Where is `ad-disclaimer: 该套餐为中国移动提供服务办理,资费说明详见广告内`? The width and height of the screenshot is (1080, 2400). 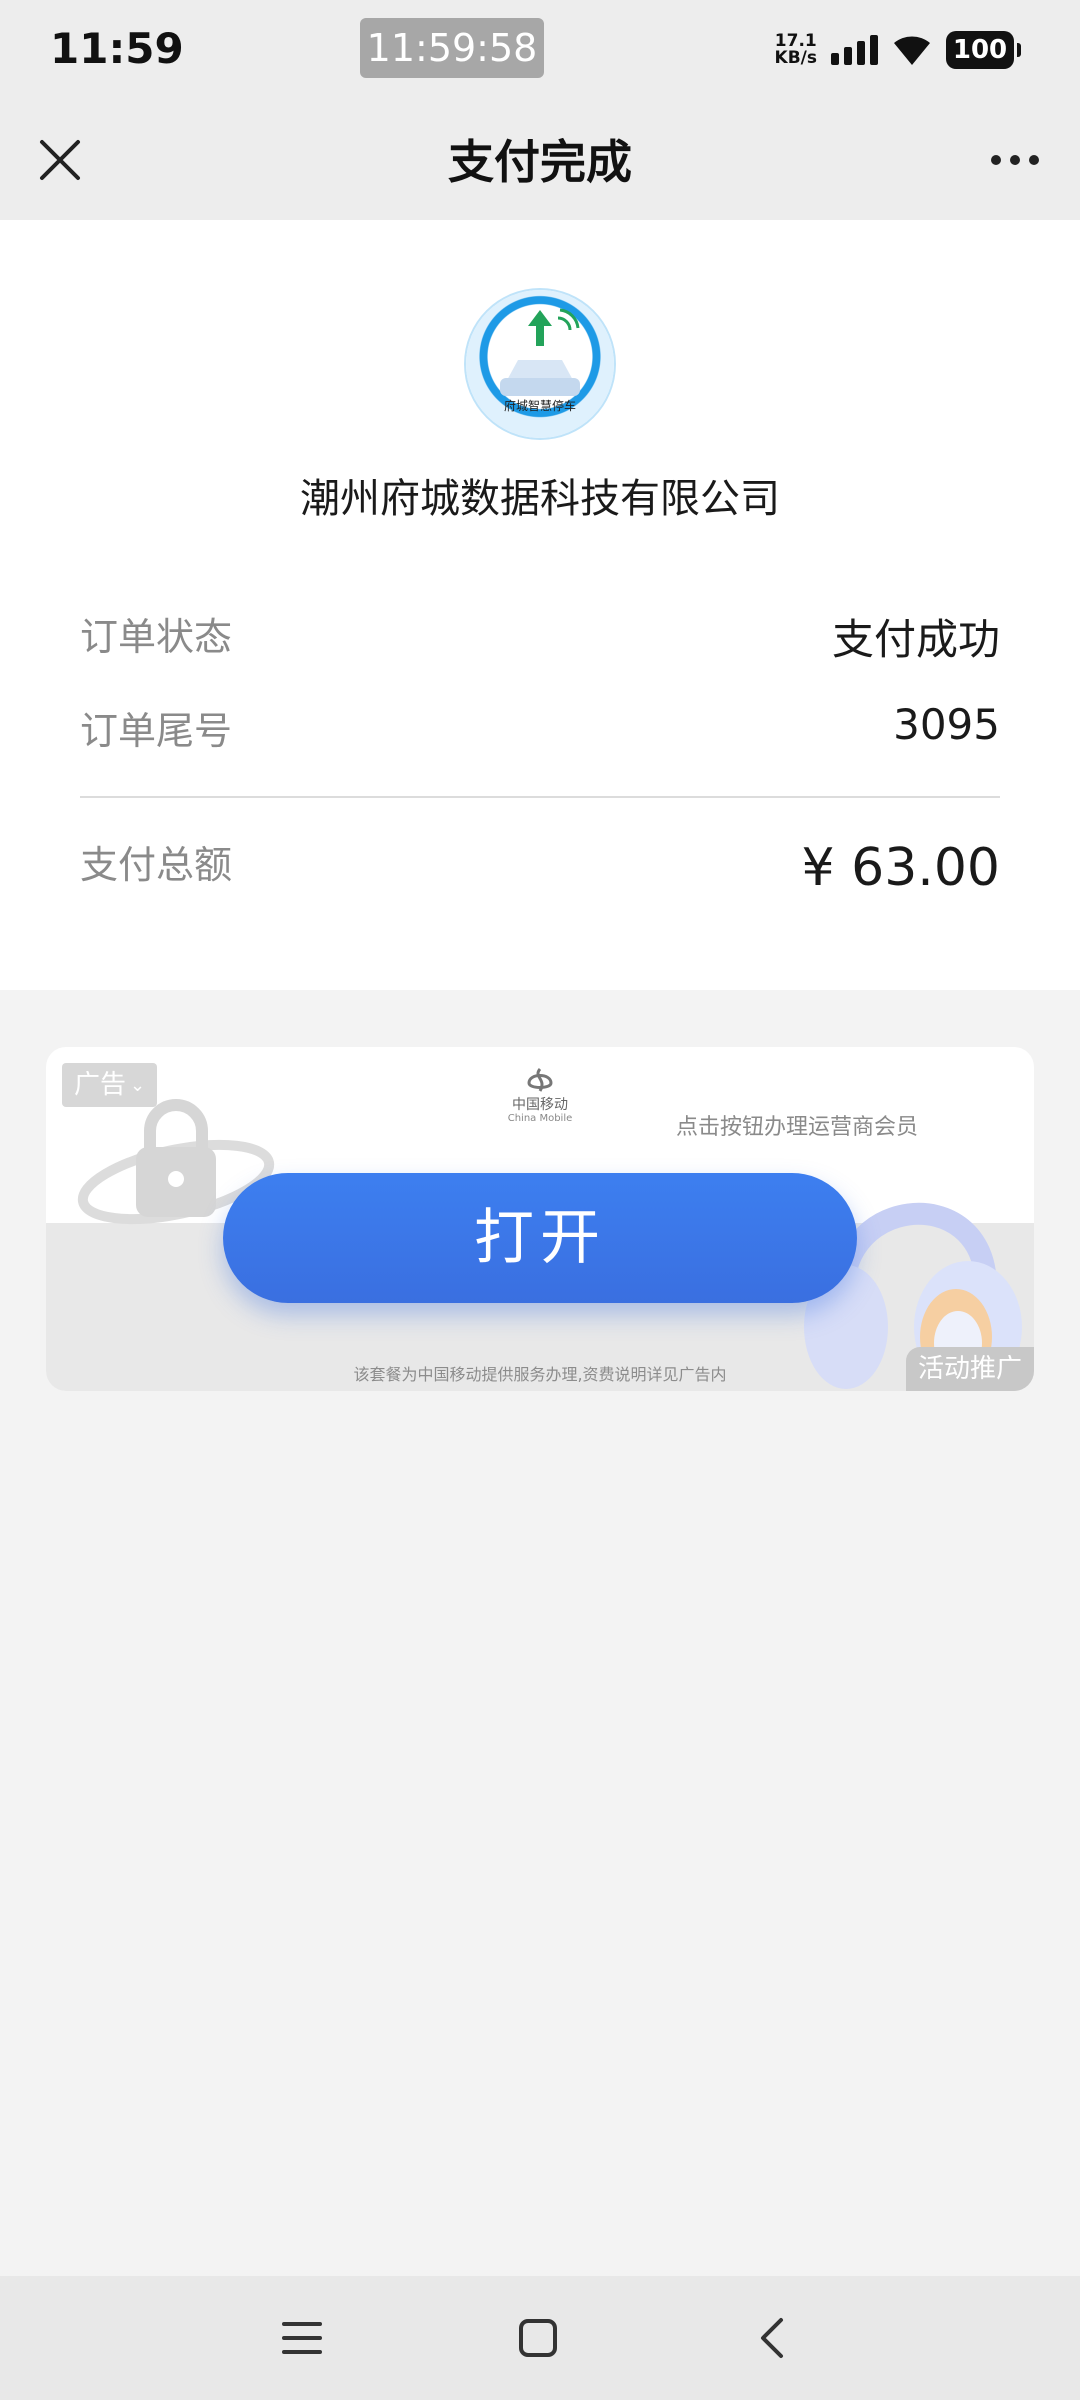 ad-disclaimer: 该套餐为中国移动提供服务办理,资费说明详见广告内 is located at coordinates (540, 1374).